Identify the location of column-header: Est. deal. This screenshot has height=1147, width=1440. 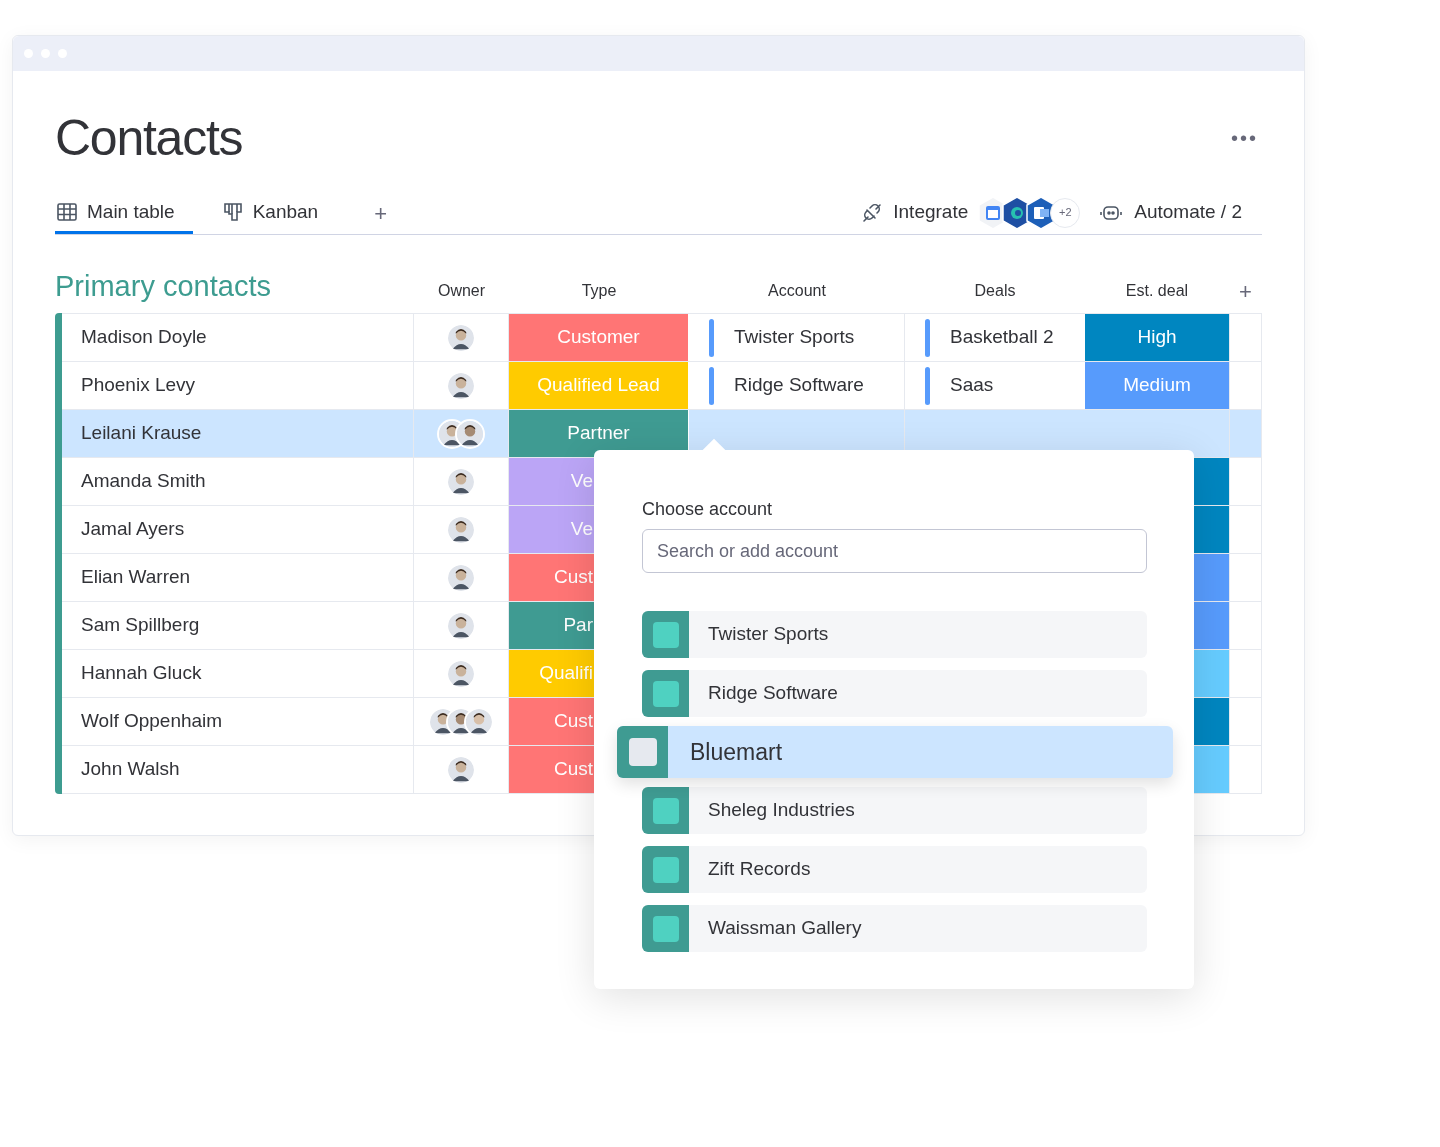
(1157, 291).